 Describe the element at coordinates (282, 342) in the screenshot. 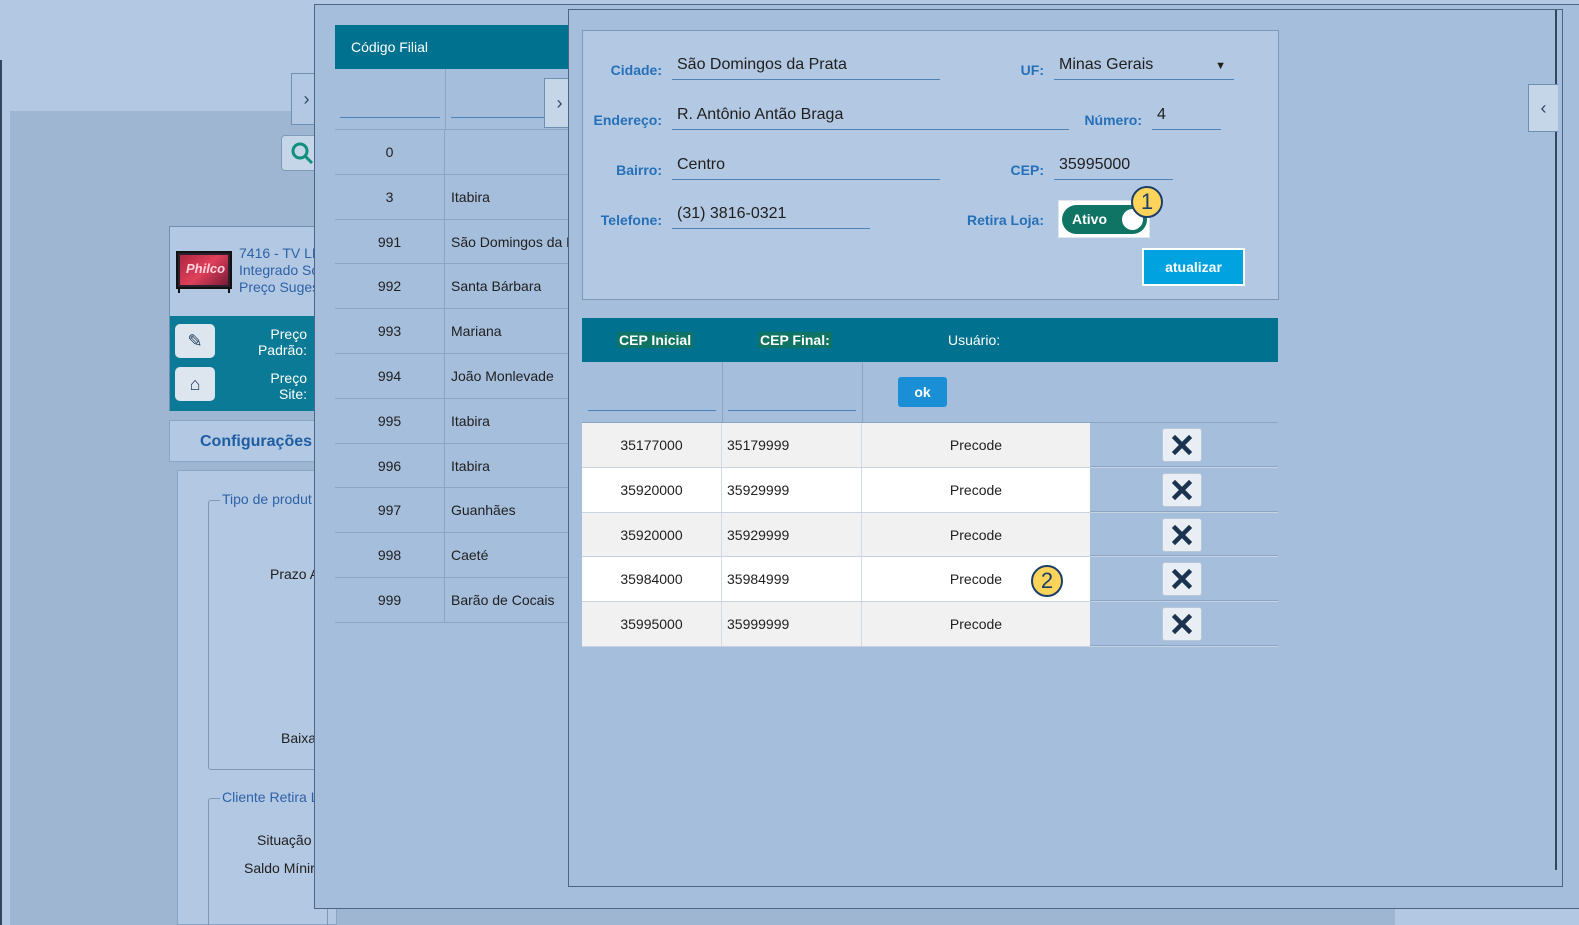

I see `price-default-label: Preço Padrão:` at that location.